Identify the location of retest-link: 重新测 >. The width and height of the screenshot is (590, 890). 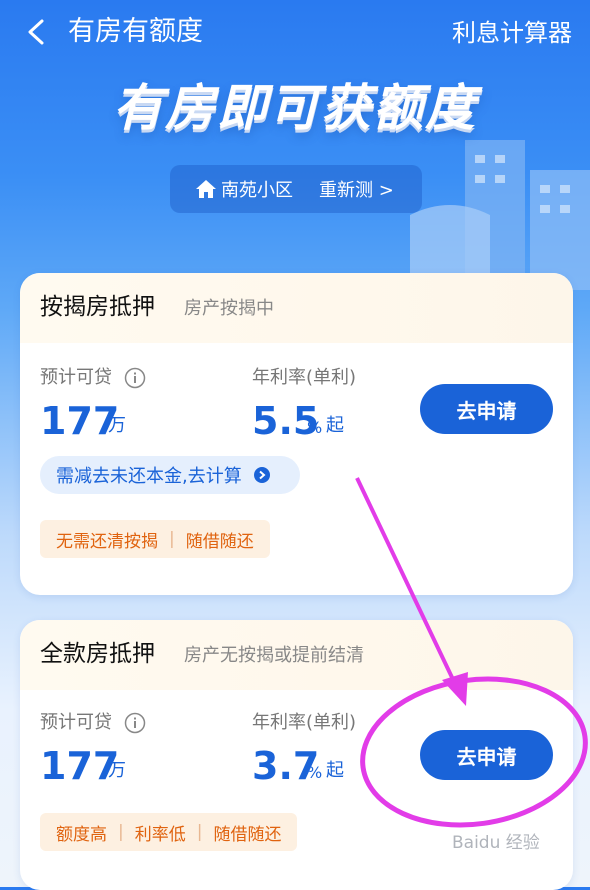
(356, 189).